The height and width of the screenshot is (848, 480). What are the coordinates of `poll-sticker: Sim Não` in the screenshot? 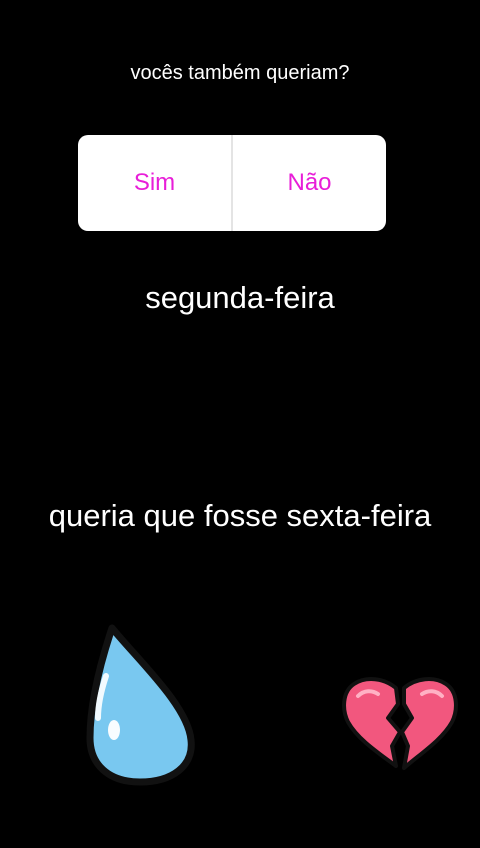 It's located at (232, 183).